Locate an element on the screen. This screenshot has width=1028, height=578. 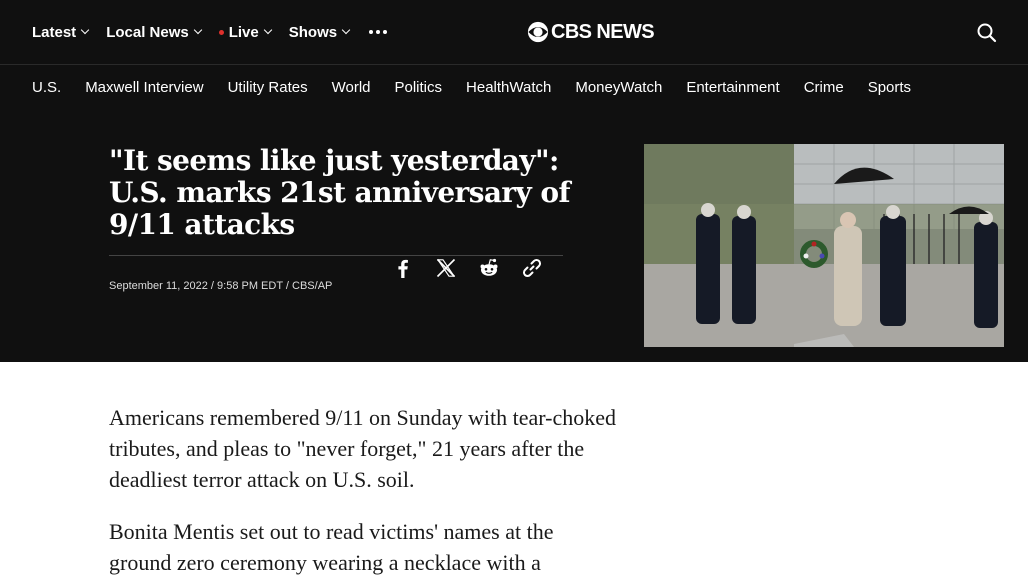
reddit-icon is located at coordinates (489, 268).